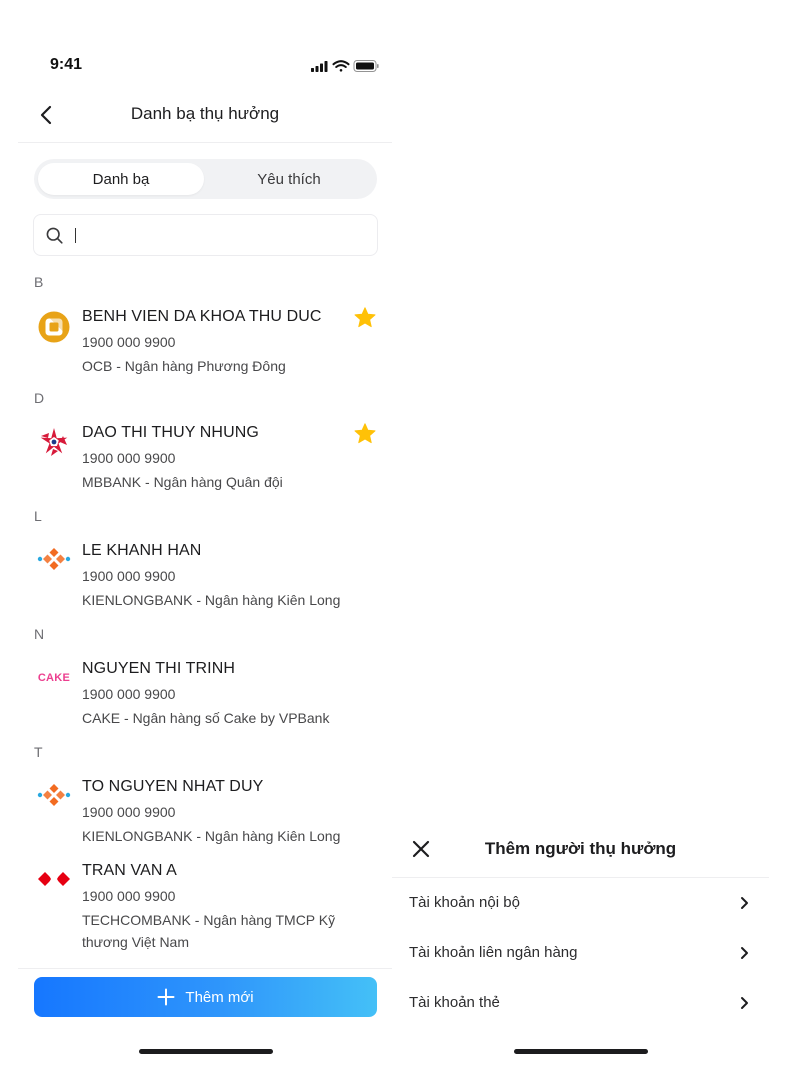  I want to click on mbbank-logo-icon, so click(54, 442).